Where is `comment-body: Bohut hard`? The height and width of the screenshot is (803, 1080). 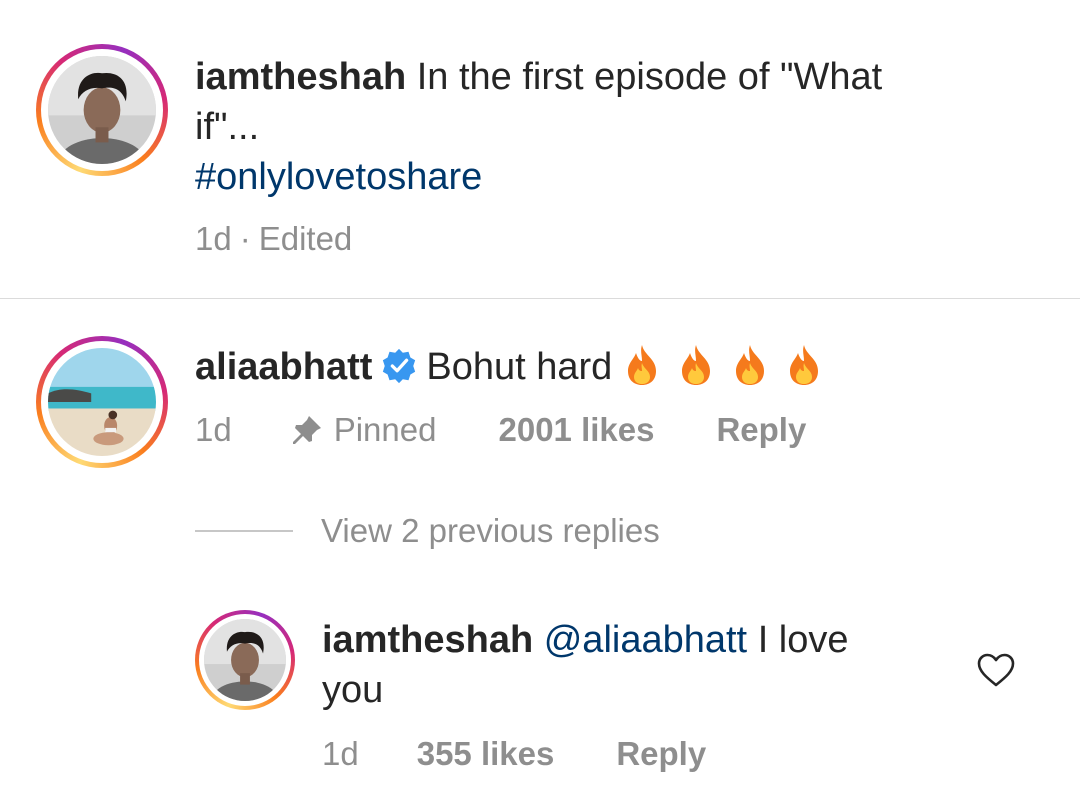 comment-body: Bohut hard is located at coordinates (519, 367).